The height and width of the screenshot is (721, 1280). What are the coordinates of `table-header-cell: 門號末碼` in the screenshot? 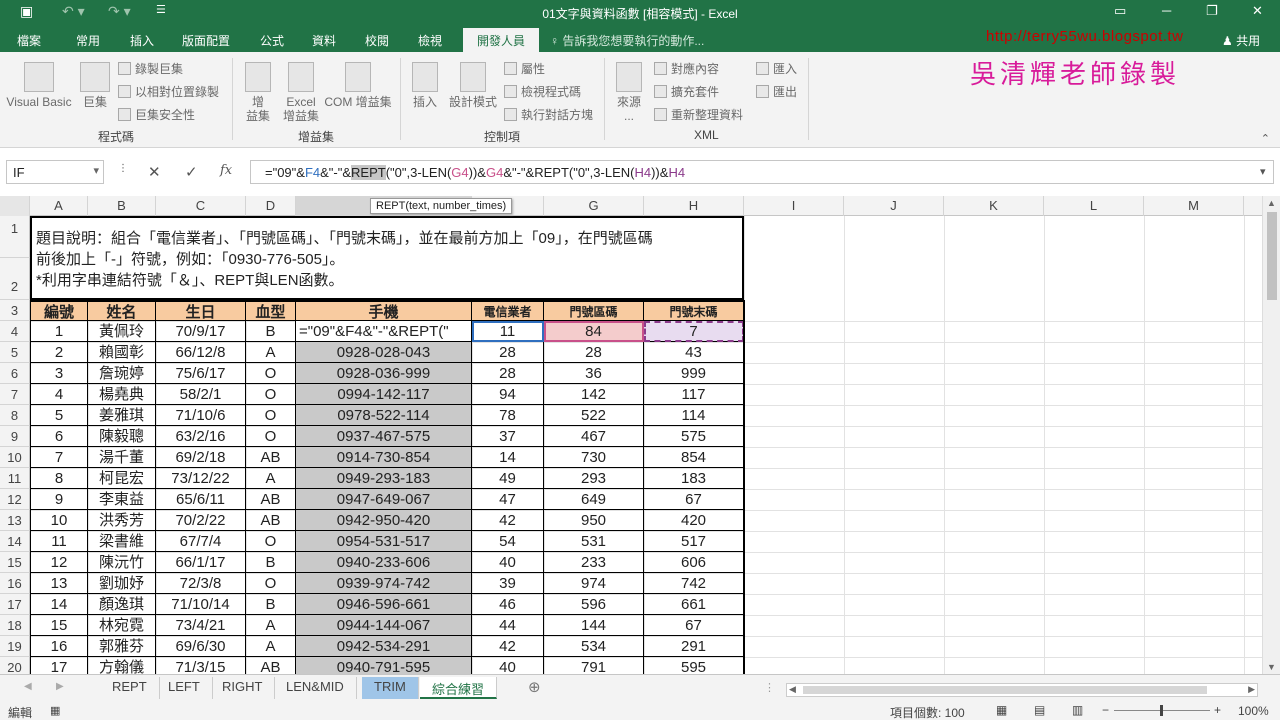 It's located at (694, 310).